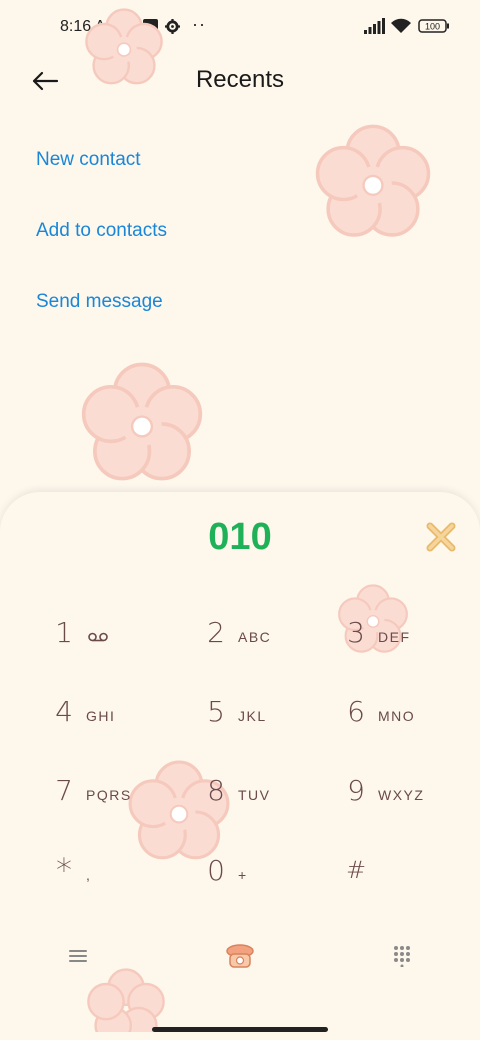  Describe the element at coordinates (88, 160) in the screenshot. I see `new-contact-link: New contact` at that location.